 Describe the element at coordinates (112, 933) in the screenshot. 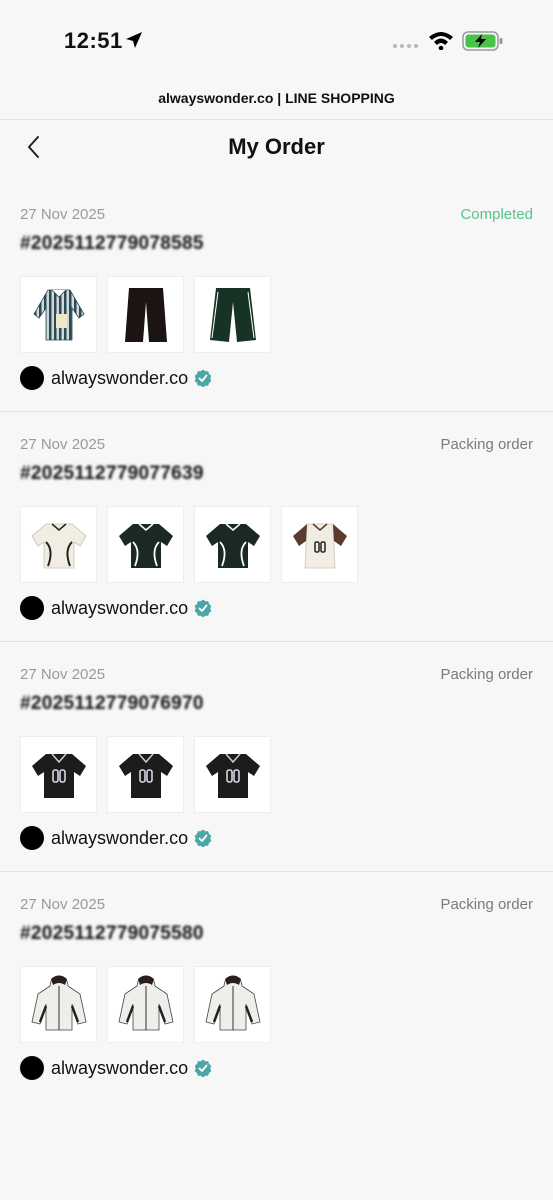

I see `order-number: #2025112779075580` at that location.